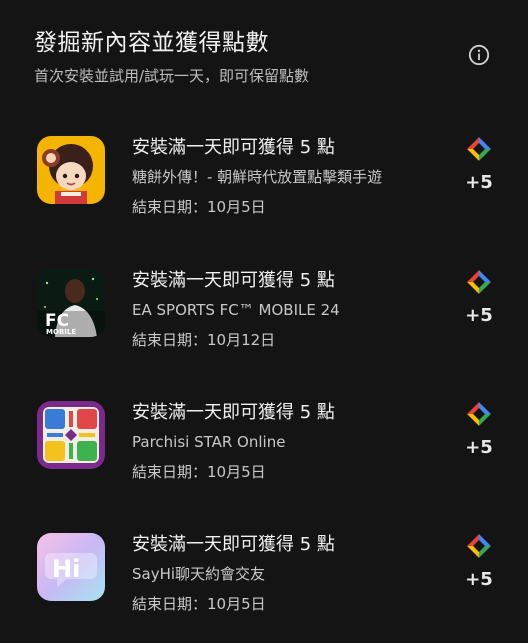 This screenshot has height=643, width=528. I want to click on sayhi-app-icon: Hi, so click(71, 567).